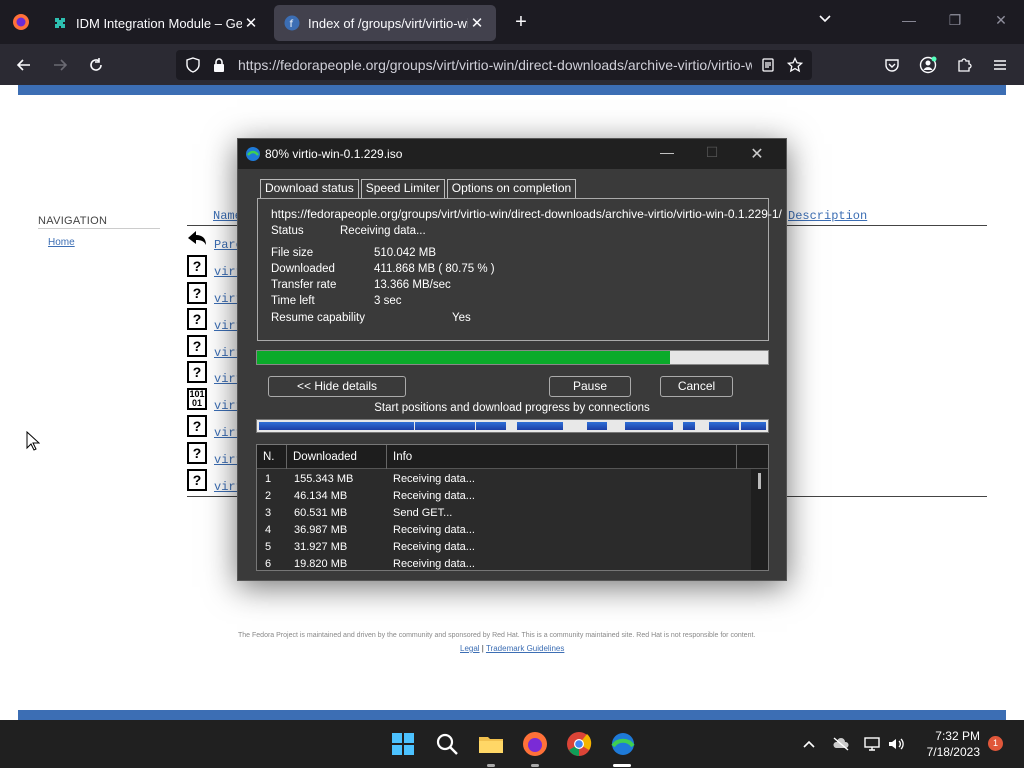  Describe the element at coordinates (892, 65) in the screenshot. I see `pocket-button` at that location.